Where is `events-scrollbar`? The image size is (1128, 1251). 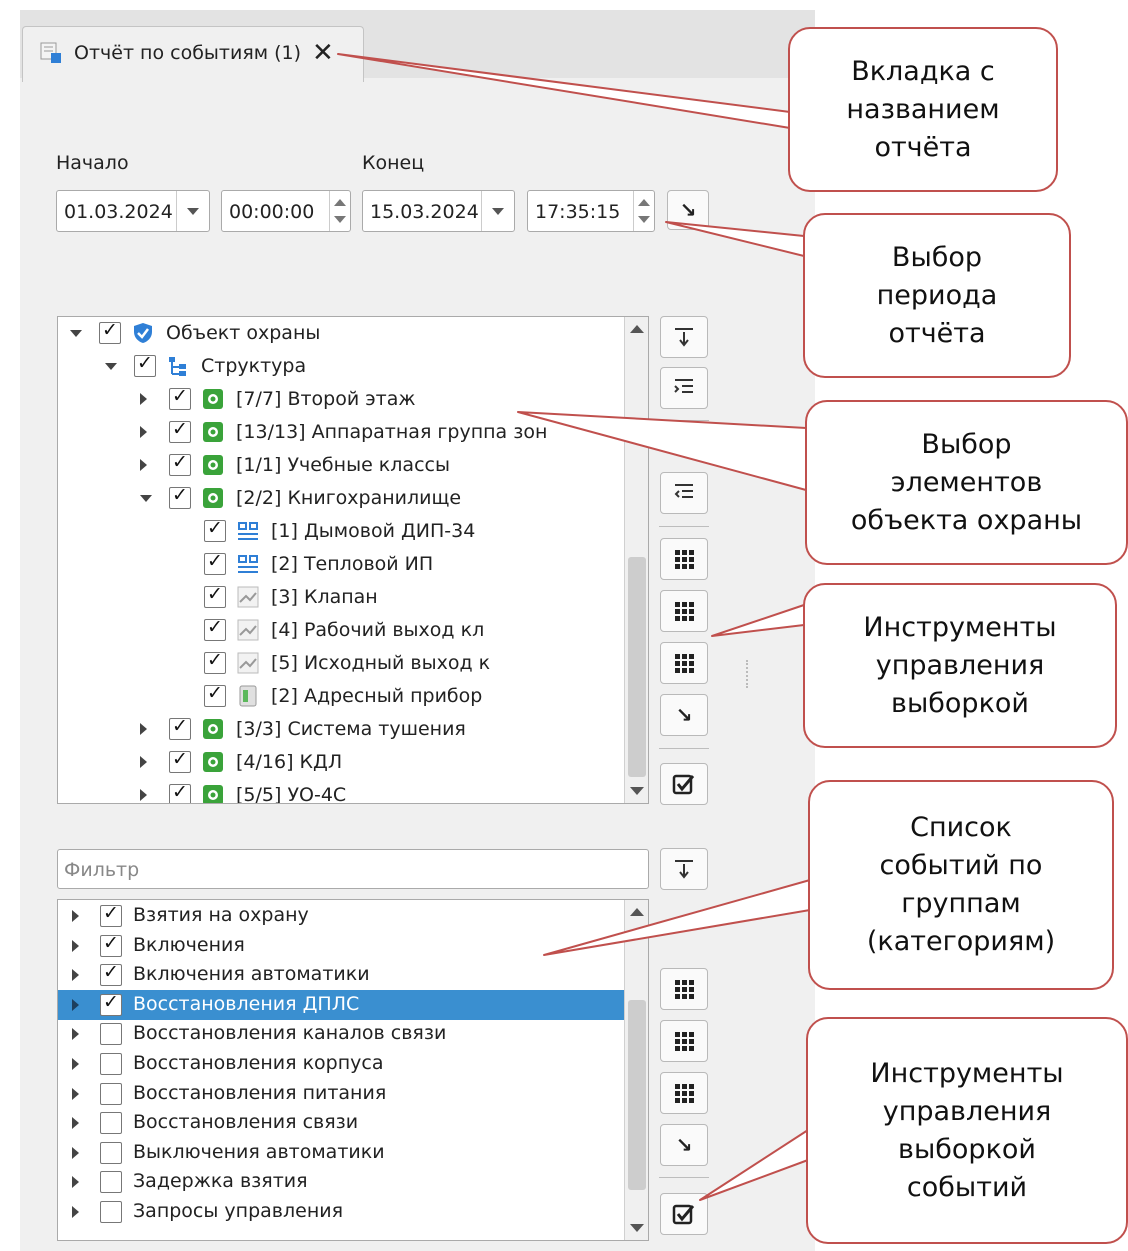 events-scrollbar is located at coordinates (636, 1070).